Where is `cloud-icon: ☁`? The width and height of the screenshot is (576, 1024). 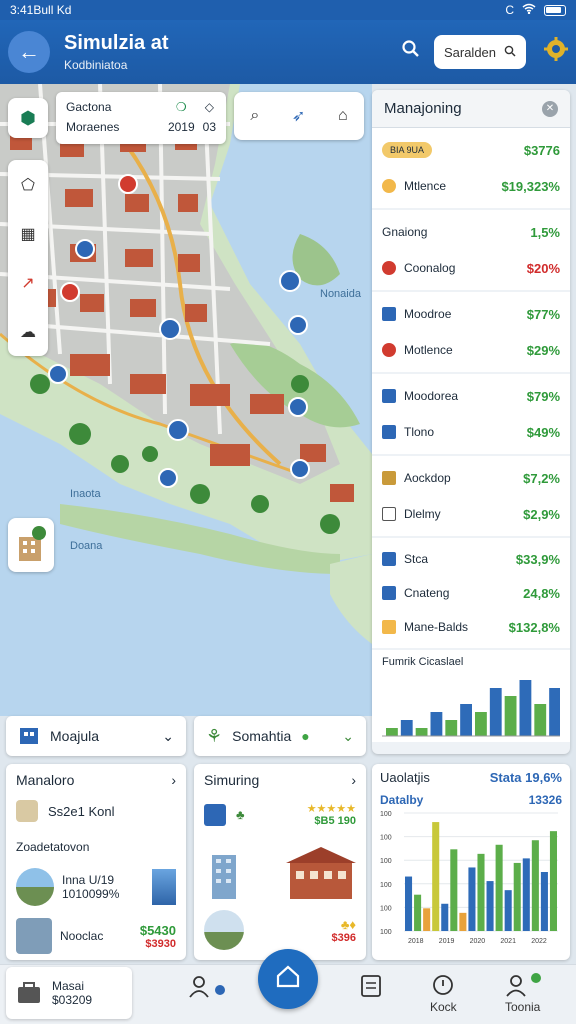 cloud-icon: ☁ is located at coordinates (28, 332).